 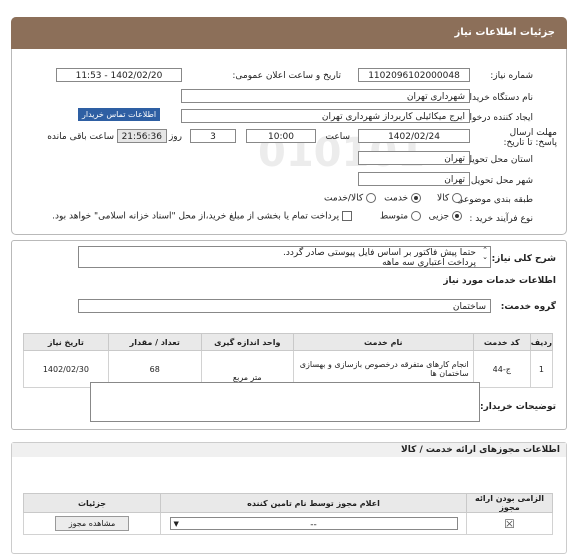 What do you see at coordinates (509, 503) in the screenshot?
I see `col-permit-required: الزامی بودن ارائه مجوز` at bounding box center [509, 503].